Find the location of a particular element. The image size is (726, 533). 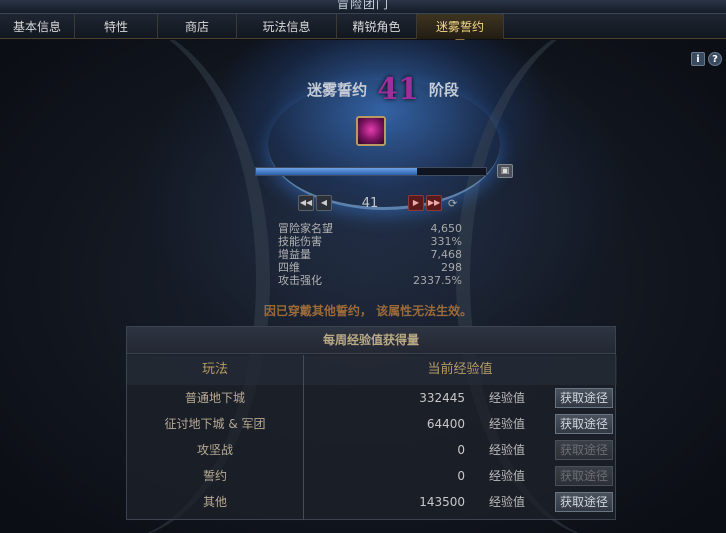

oath-emblem-icon is located at coordinates (371, 131).